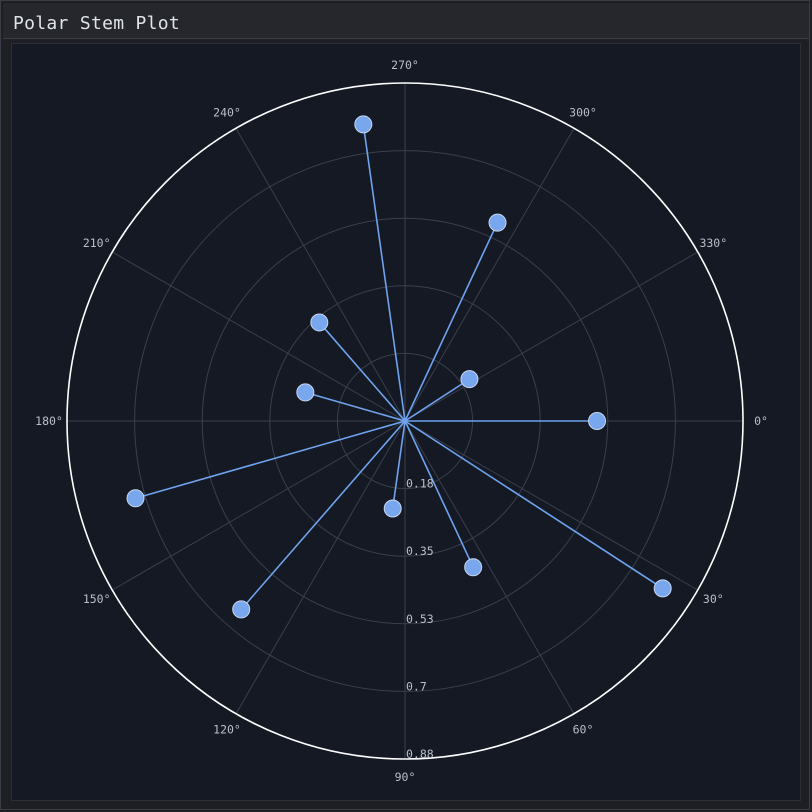  Describe the element at coordinates (227, 729) in the screenshot. I see `theta-tick-label: 120°` at that location.